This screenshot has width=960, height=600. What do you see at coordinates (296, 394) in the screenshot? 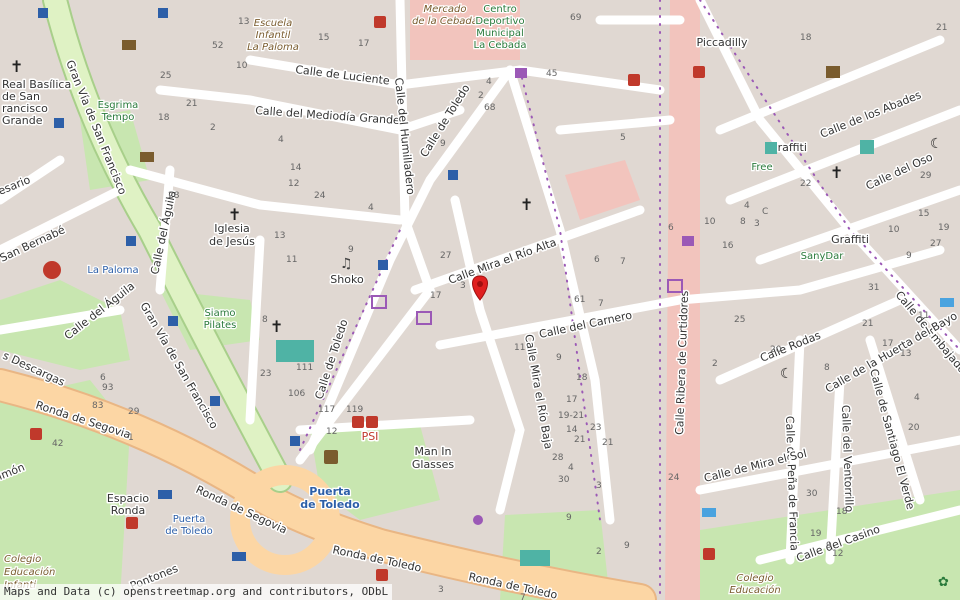
I see `house-number: 106` at bounding box center [296, 394].